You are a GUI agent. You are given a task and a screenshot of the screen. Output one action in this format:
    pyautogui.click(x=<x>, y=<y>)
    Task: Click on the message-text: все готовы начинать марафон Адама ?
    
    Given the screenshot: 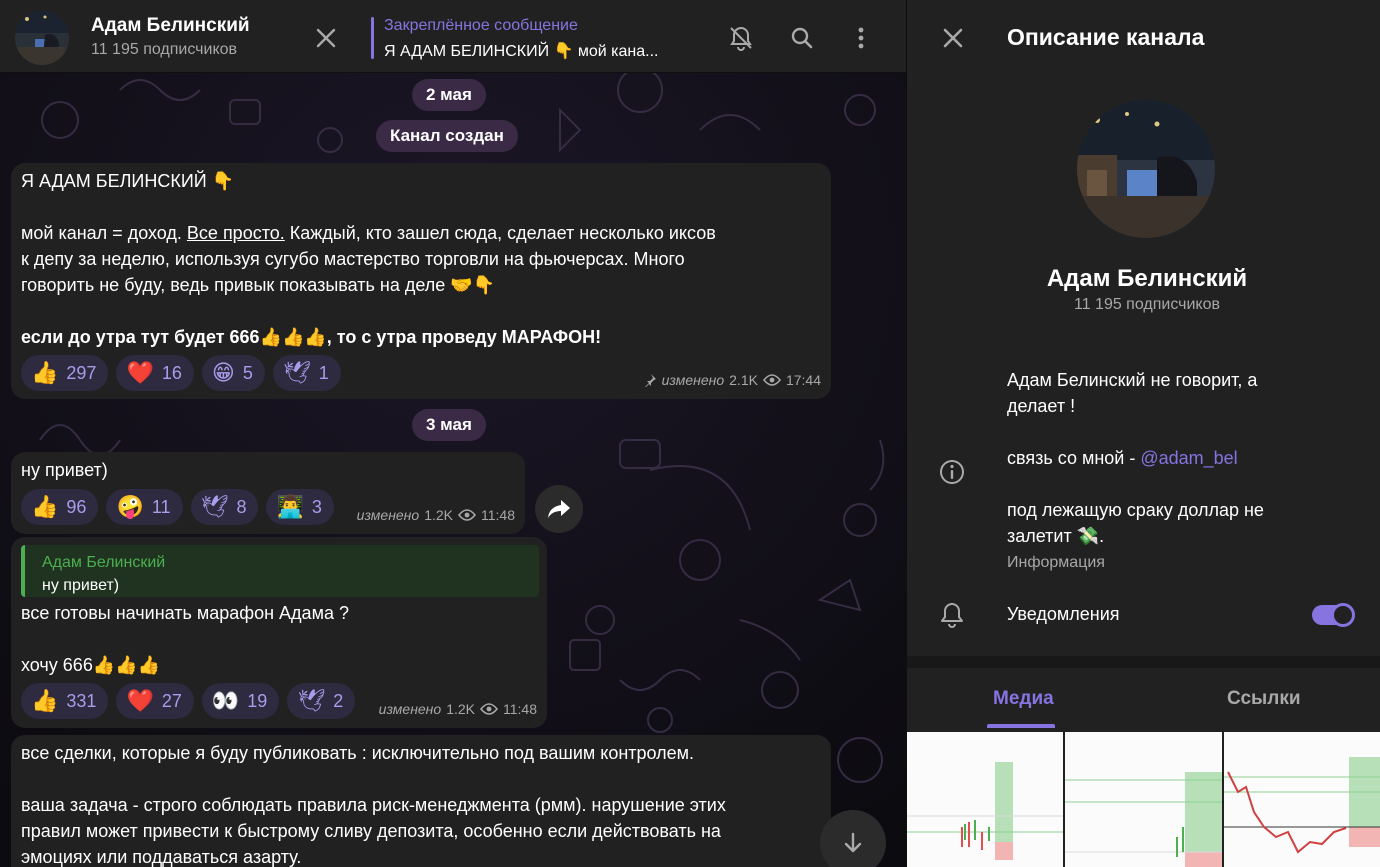 What is the action you would take?
    pyautogui.click(x=185, y=613)
    